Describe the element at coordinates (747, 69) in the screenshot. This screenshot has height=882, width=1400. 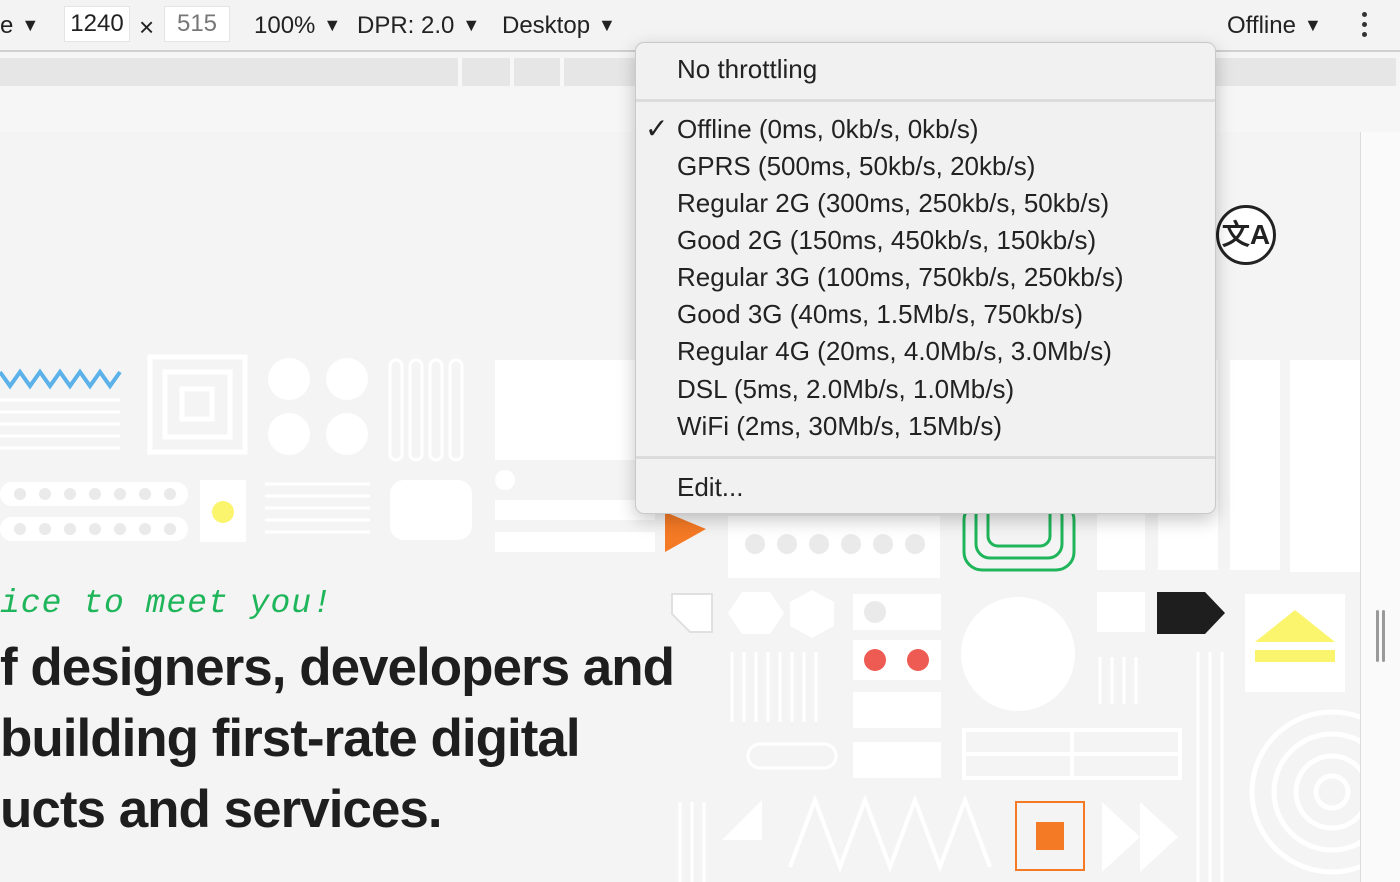
I see `menu-item-no-throttling: No throttling` at that location.